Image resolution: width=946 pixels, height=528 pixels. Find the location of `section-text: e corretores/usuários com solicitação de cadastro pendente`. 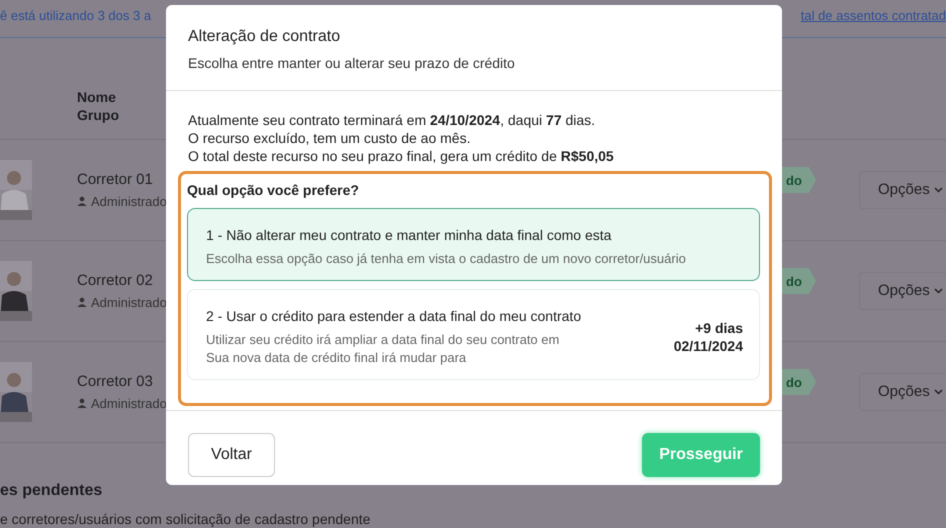

section-text: e corretores/usuários com solicitação de cadastro pendente is located at coordinates (186, 519).